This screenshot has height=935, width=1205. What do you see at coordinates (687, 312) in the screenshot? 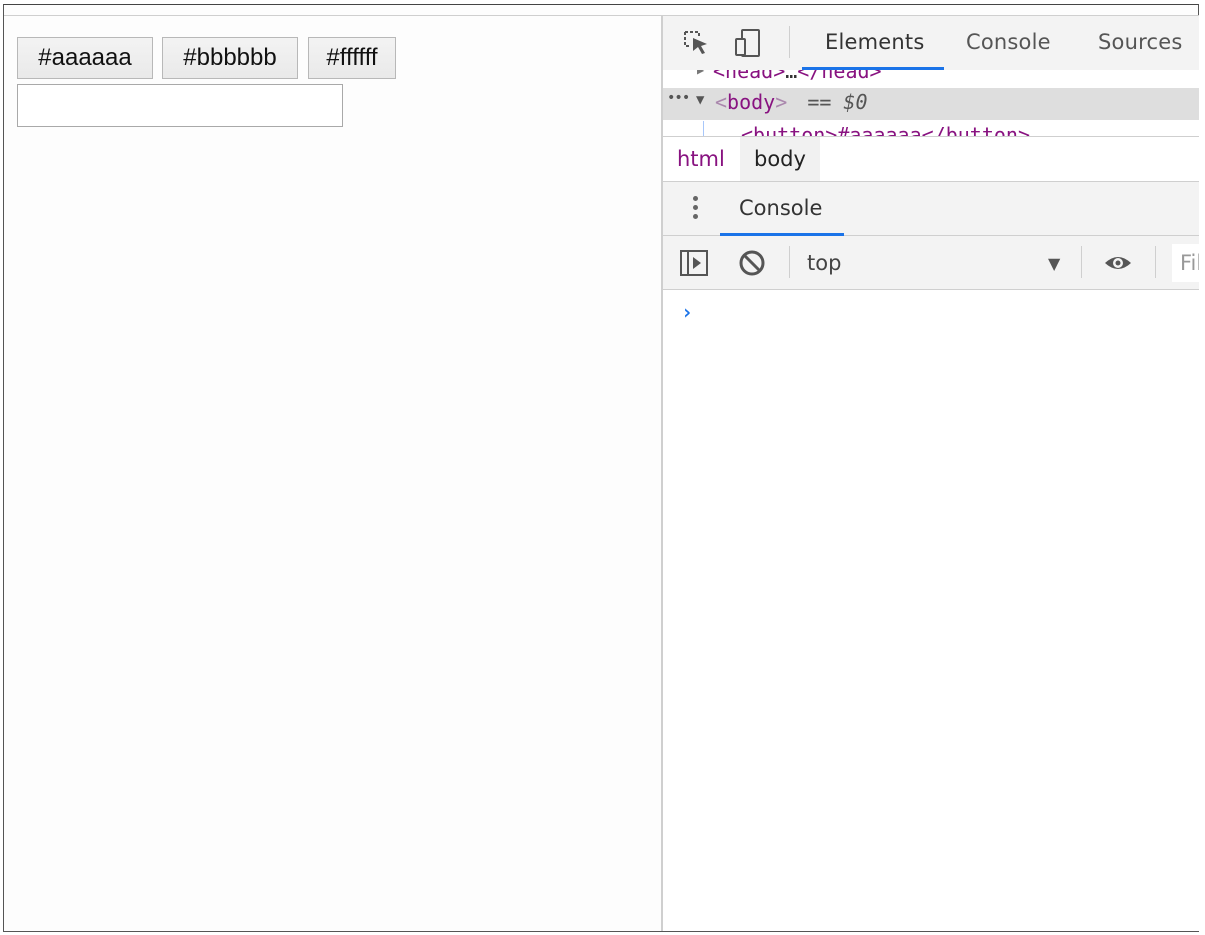
I see `console-prompt-icon: ›` at bounding box center [687, 312].